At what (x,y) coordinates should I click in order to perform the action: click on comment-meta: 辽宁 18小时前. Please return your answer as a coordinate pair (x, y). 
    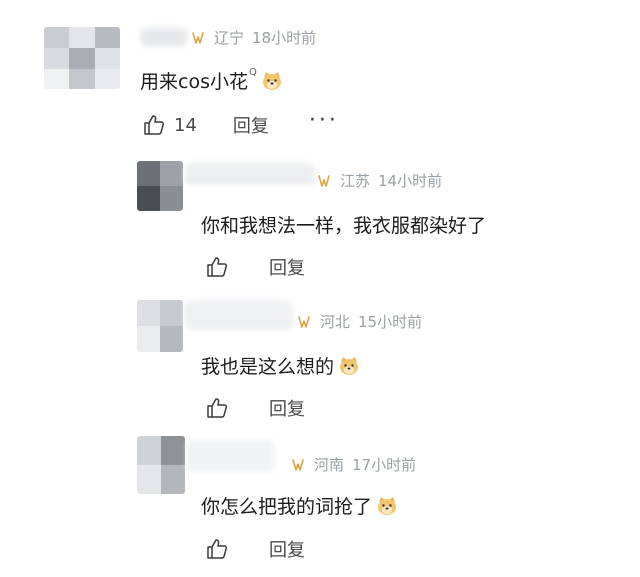
    Looking at the image, I should click on (253, 37).